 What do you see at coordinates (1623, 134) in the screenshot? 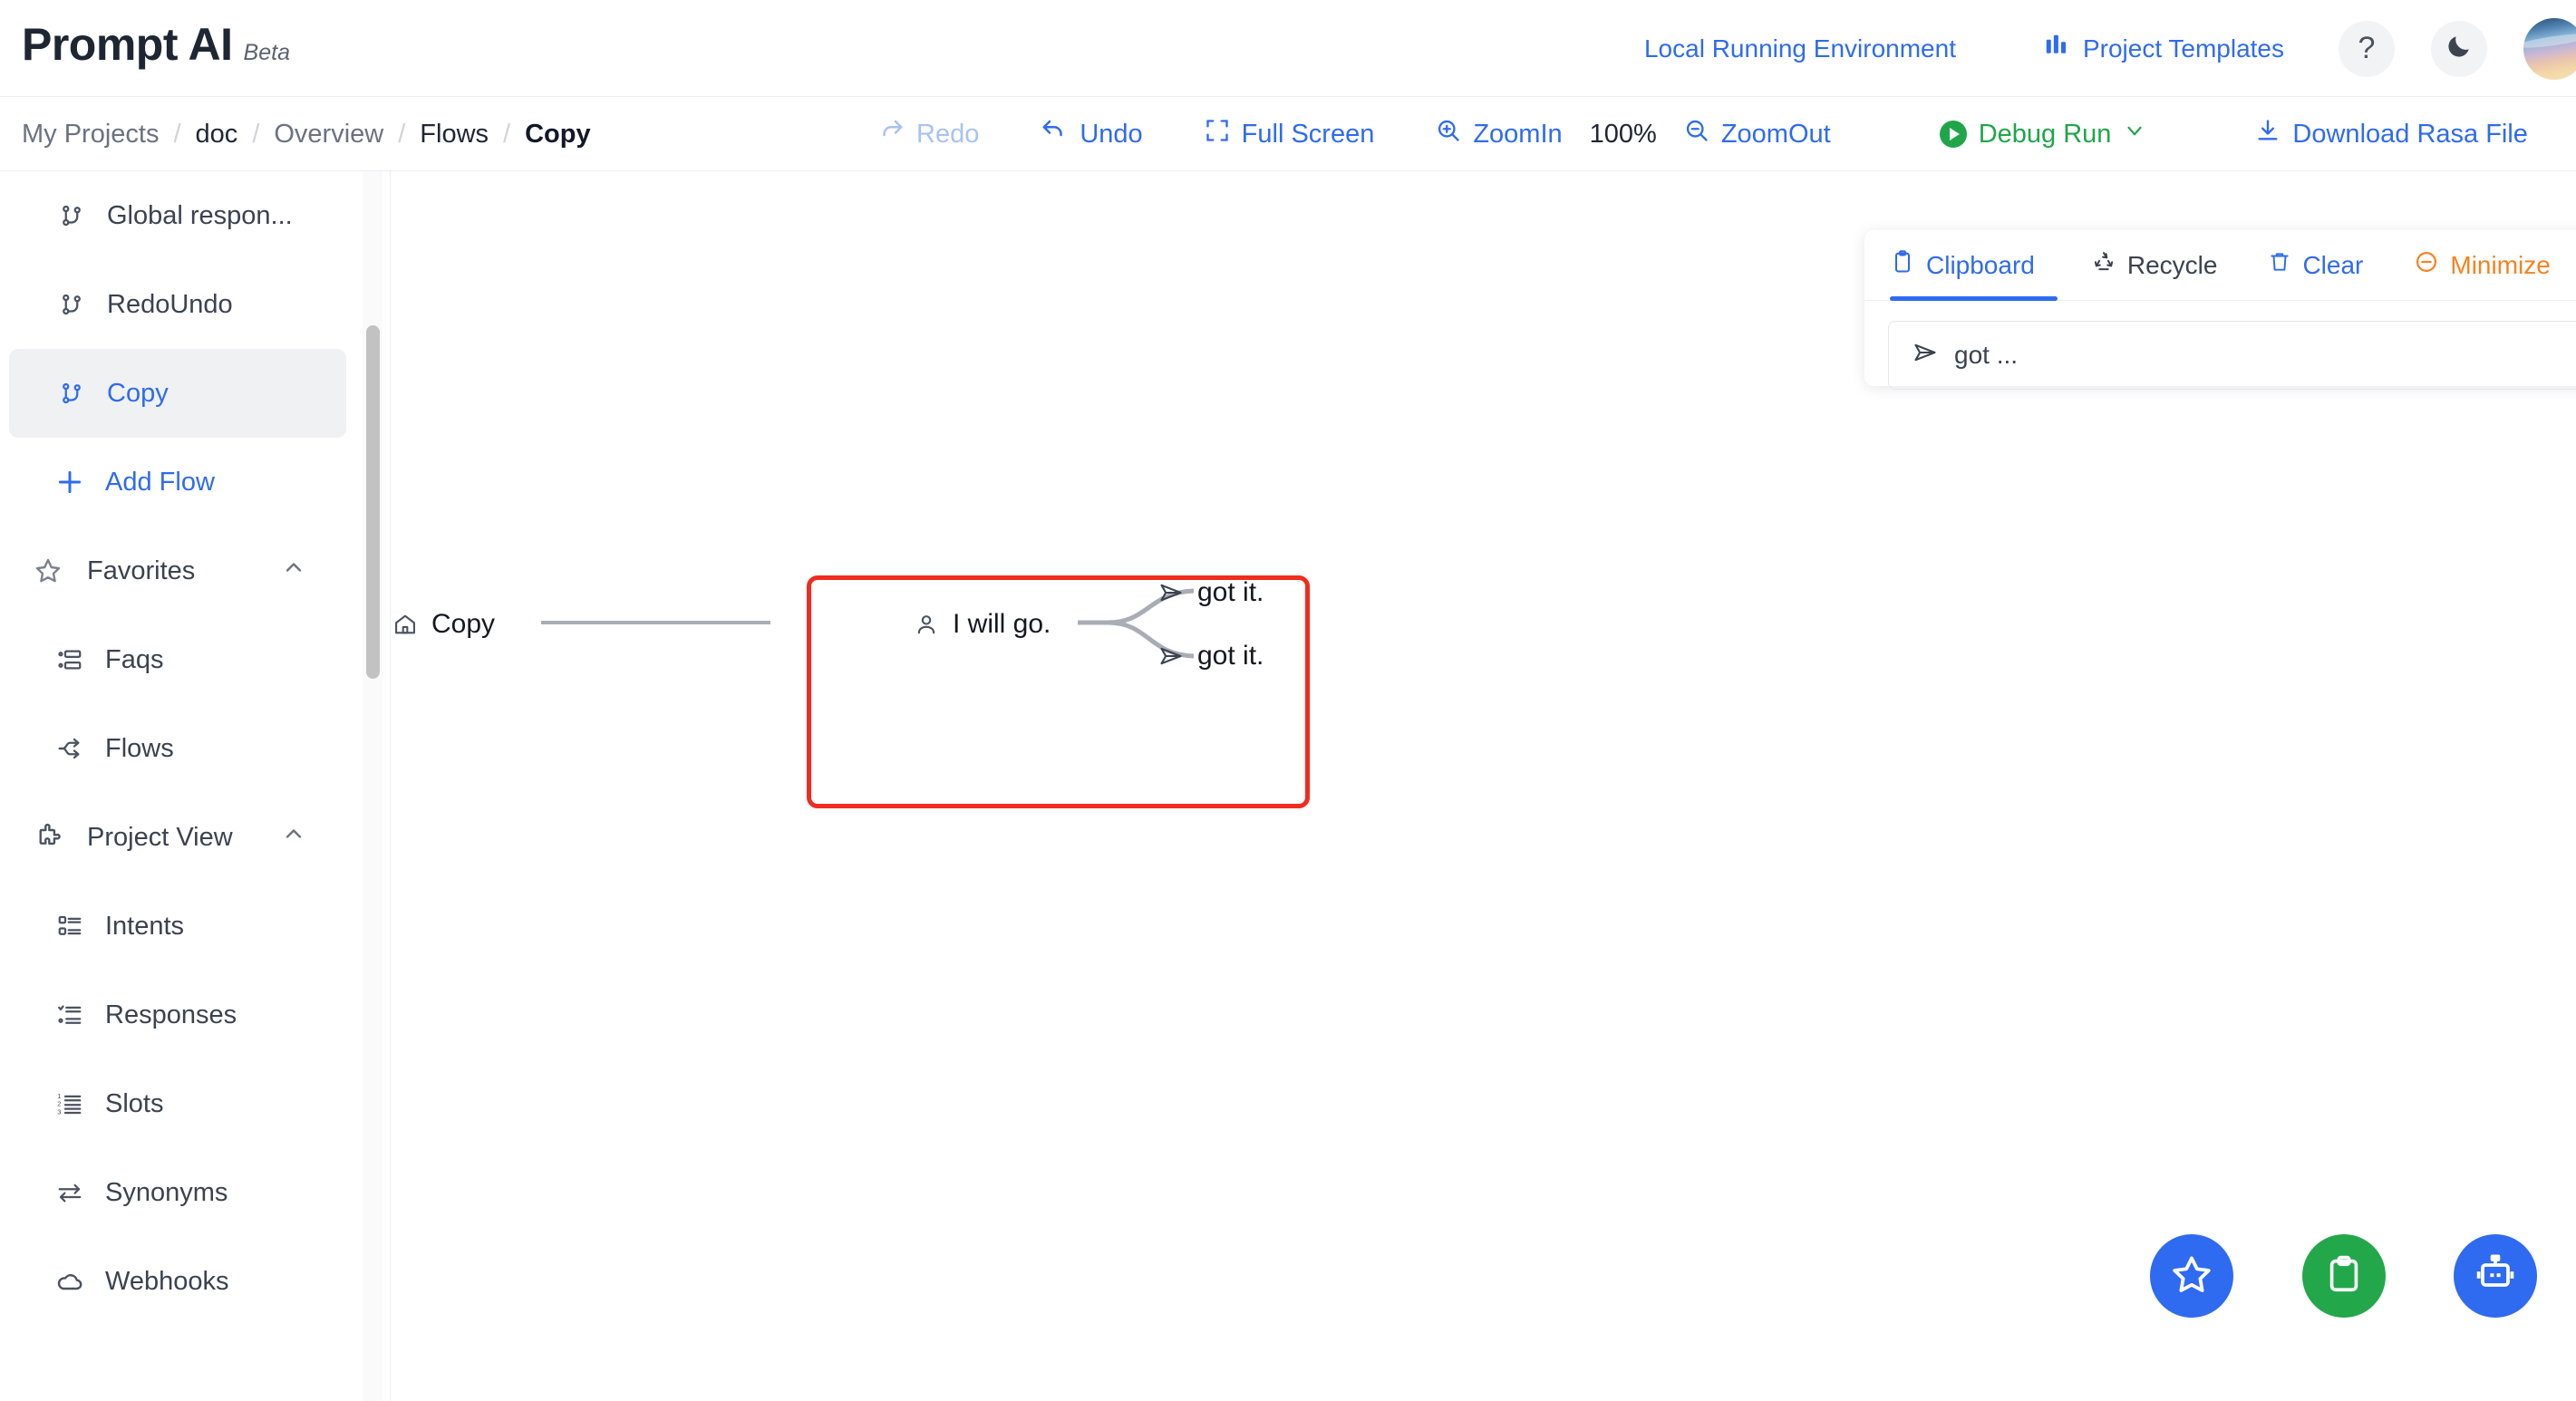
I see `zoom-level-value: 100%` at bounding box center [1623, 134].